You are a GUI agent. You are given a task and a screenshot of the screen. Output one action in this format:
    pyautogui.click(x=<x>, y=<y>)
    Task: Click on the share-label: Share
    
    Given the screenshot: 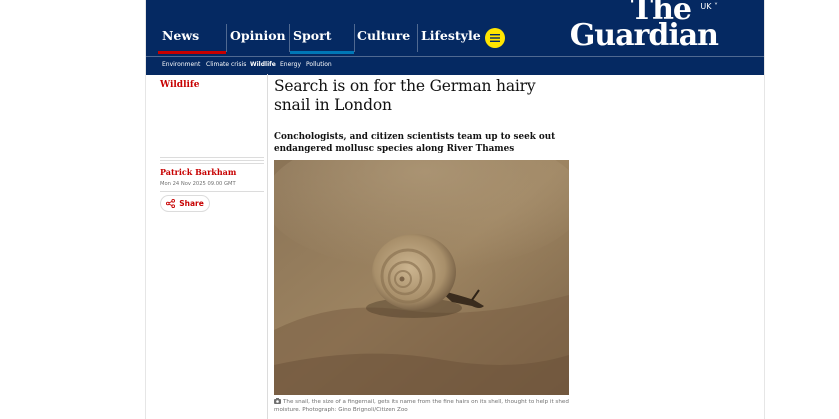 What is the action you would take?
    pyautogui.click(x=191, y=203)
    